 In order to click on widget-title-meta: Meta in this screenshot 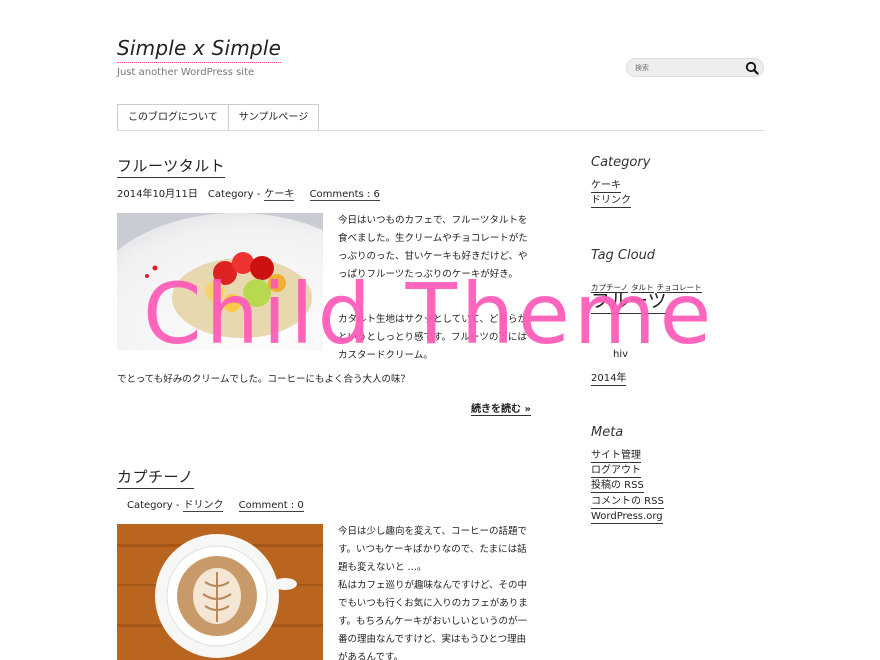, I will do `click(607, 432)`.